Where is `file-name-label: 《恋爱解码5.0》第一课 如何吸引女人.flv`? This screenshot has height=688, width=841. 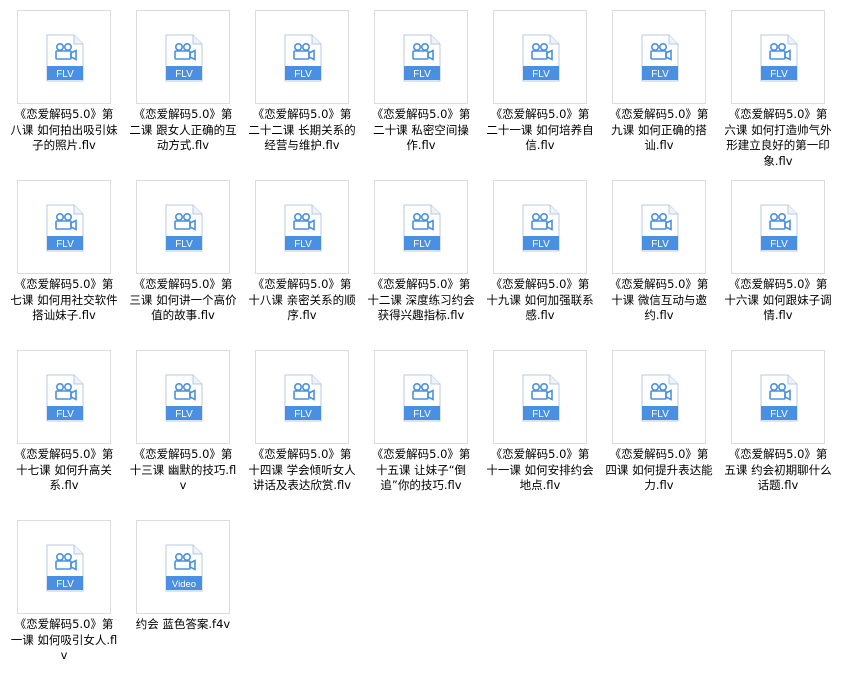 file-name-label: 《恋爱解码5.0》第一课 如何吸引女人.flv is located at coordinates (64, 639).